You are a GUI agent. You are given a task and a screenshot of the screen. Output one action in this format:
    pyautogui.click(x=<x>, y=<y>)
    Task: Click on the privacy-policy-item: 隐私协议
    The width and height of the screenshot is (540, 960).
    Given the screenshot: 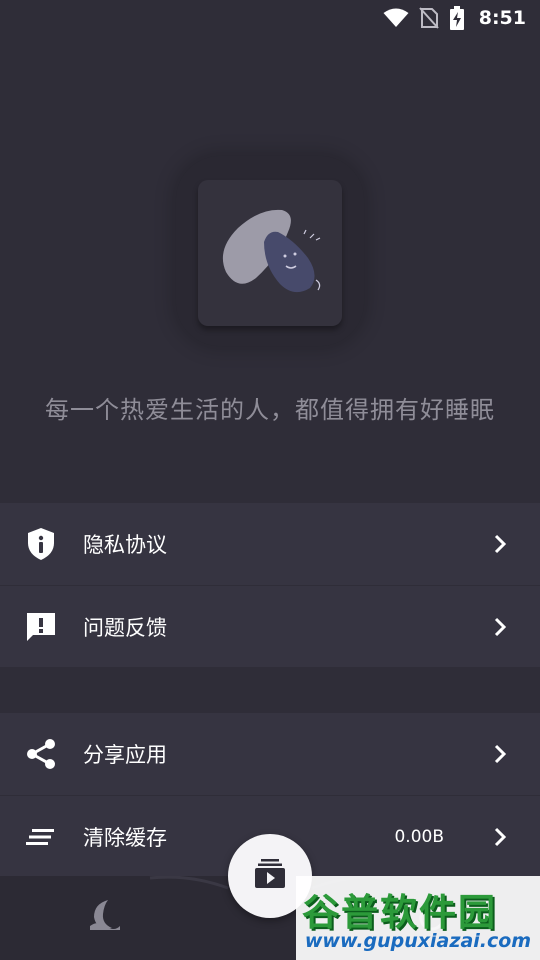 What is the action you would take?
    pyautogui.click(x=270, y=544)
    